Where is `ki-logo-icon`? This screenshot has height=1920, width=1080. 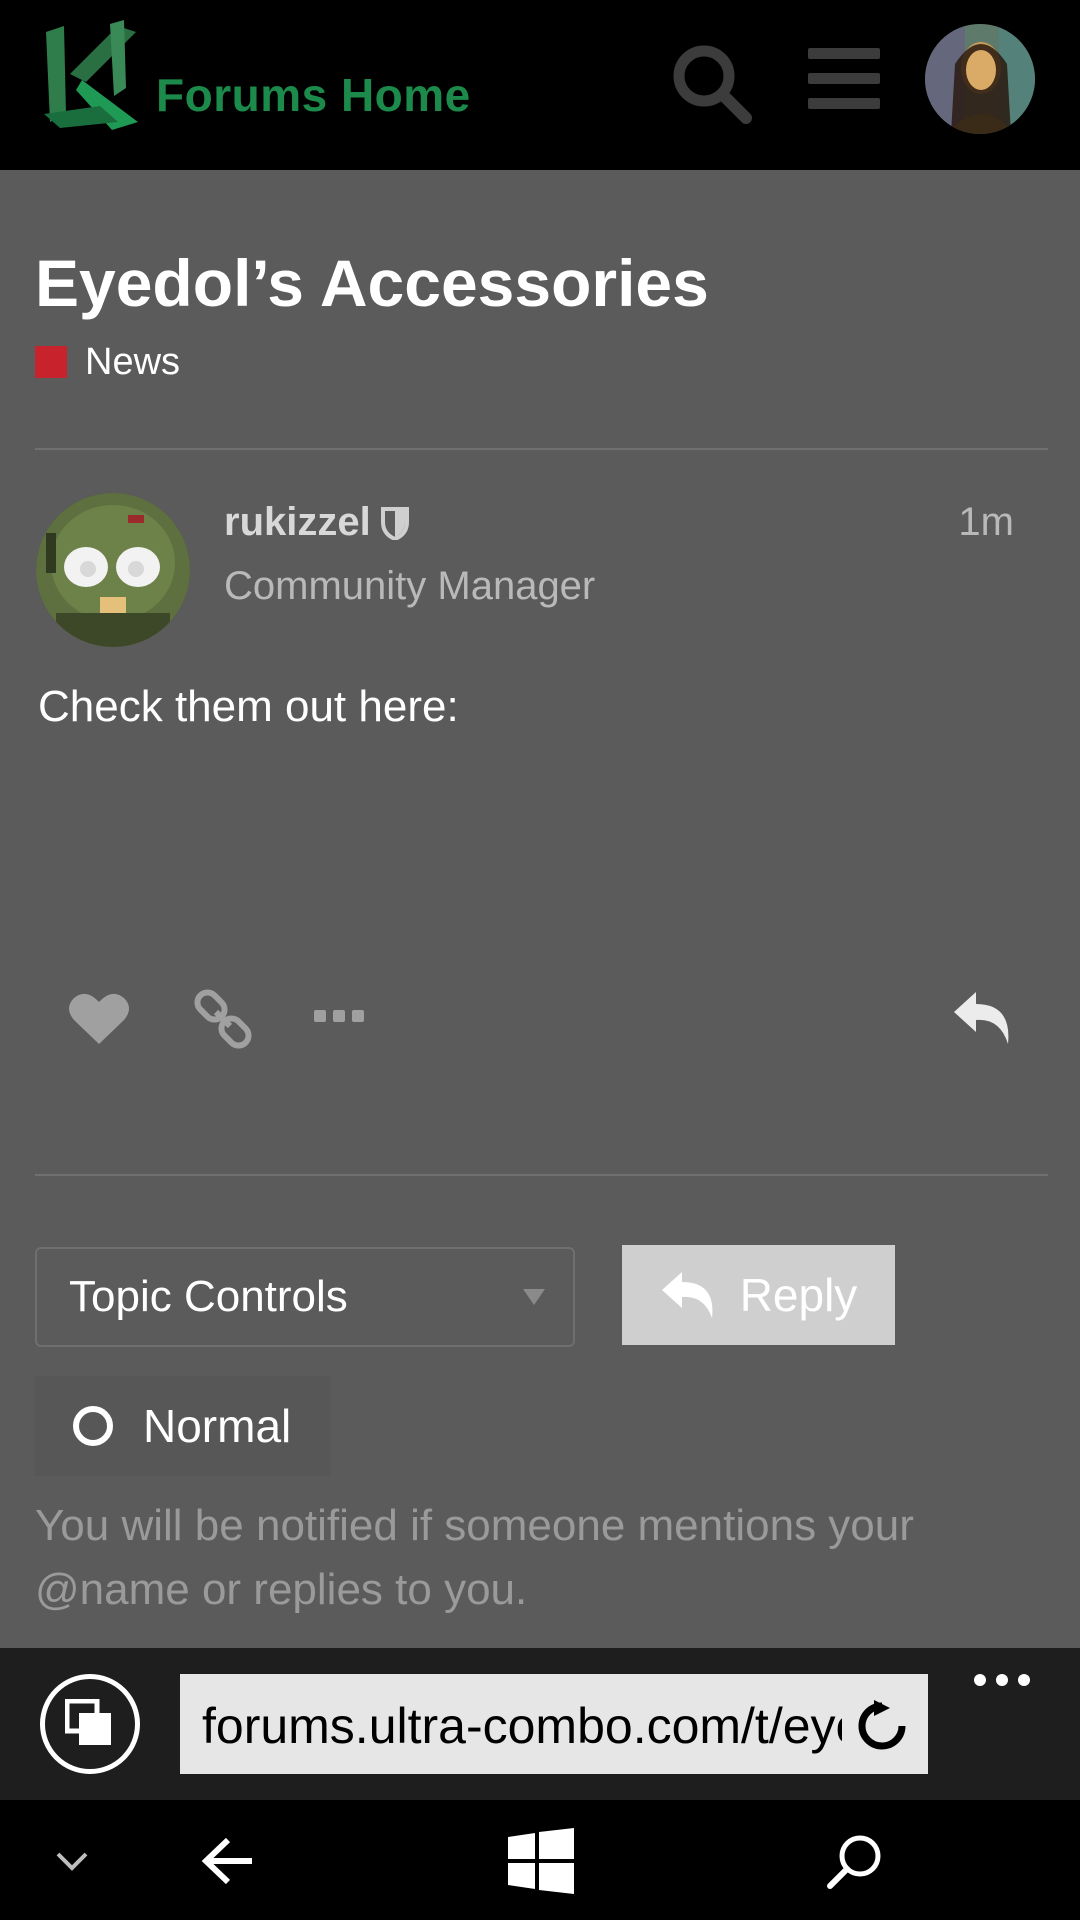
ki-logo-icon is located at coordinates (91, 75).